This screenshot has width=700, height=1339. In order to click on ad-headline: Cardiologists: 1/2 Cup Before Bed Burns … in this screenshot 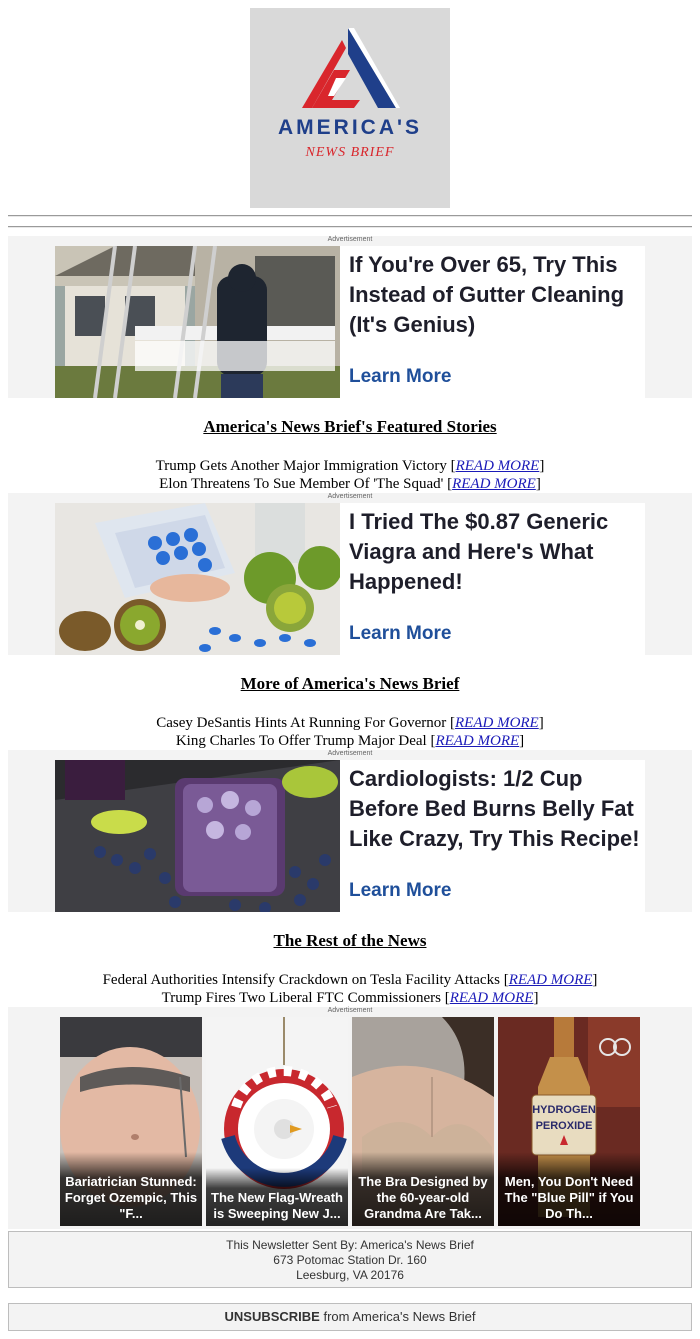, I will do `click(496, 809)`.